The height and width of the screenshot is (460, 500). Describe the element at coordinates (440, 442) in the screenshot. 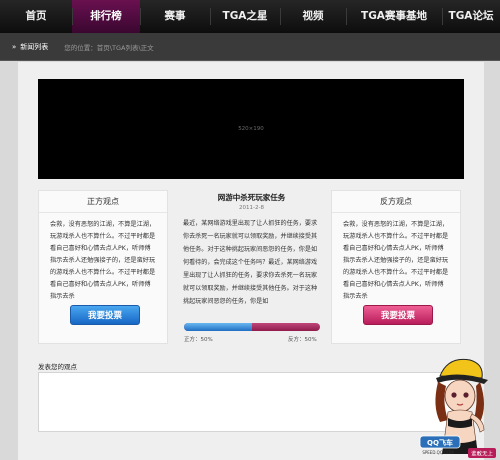

I see `svg-text: QQ飞车` at that location.